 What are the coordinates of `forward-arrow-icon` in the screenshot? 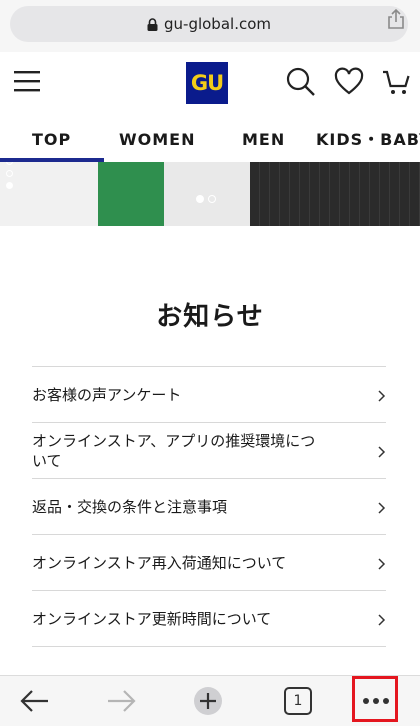 It's located at (122, 701).